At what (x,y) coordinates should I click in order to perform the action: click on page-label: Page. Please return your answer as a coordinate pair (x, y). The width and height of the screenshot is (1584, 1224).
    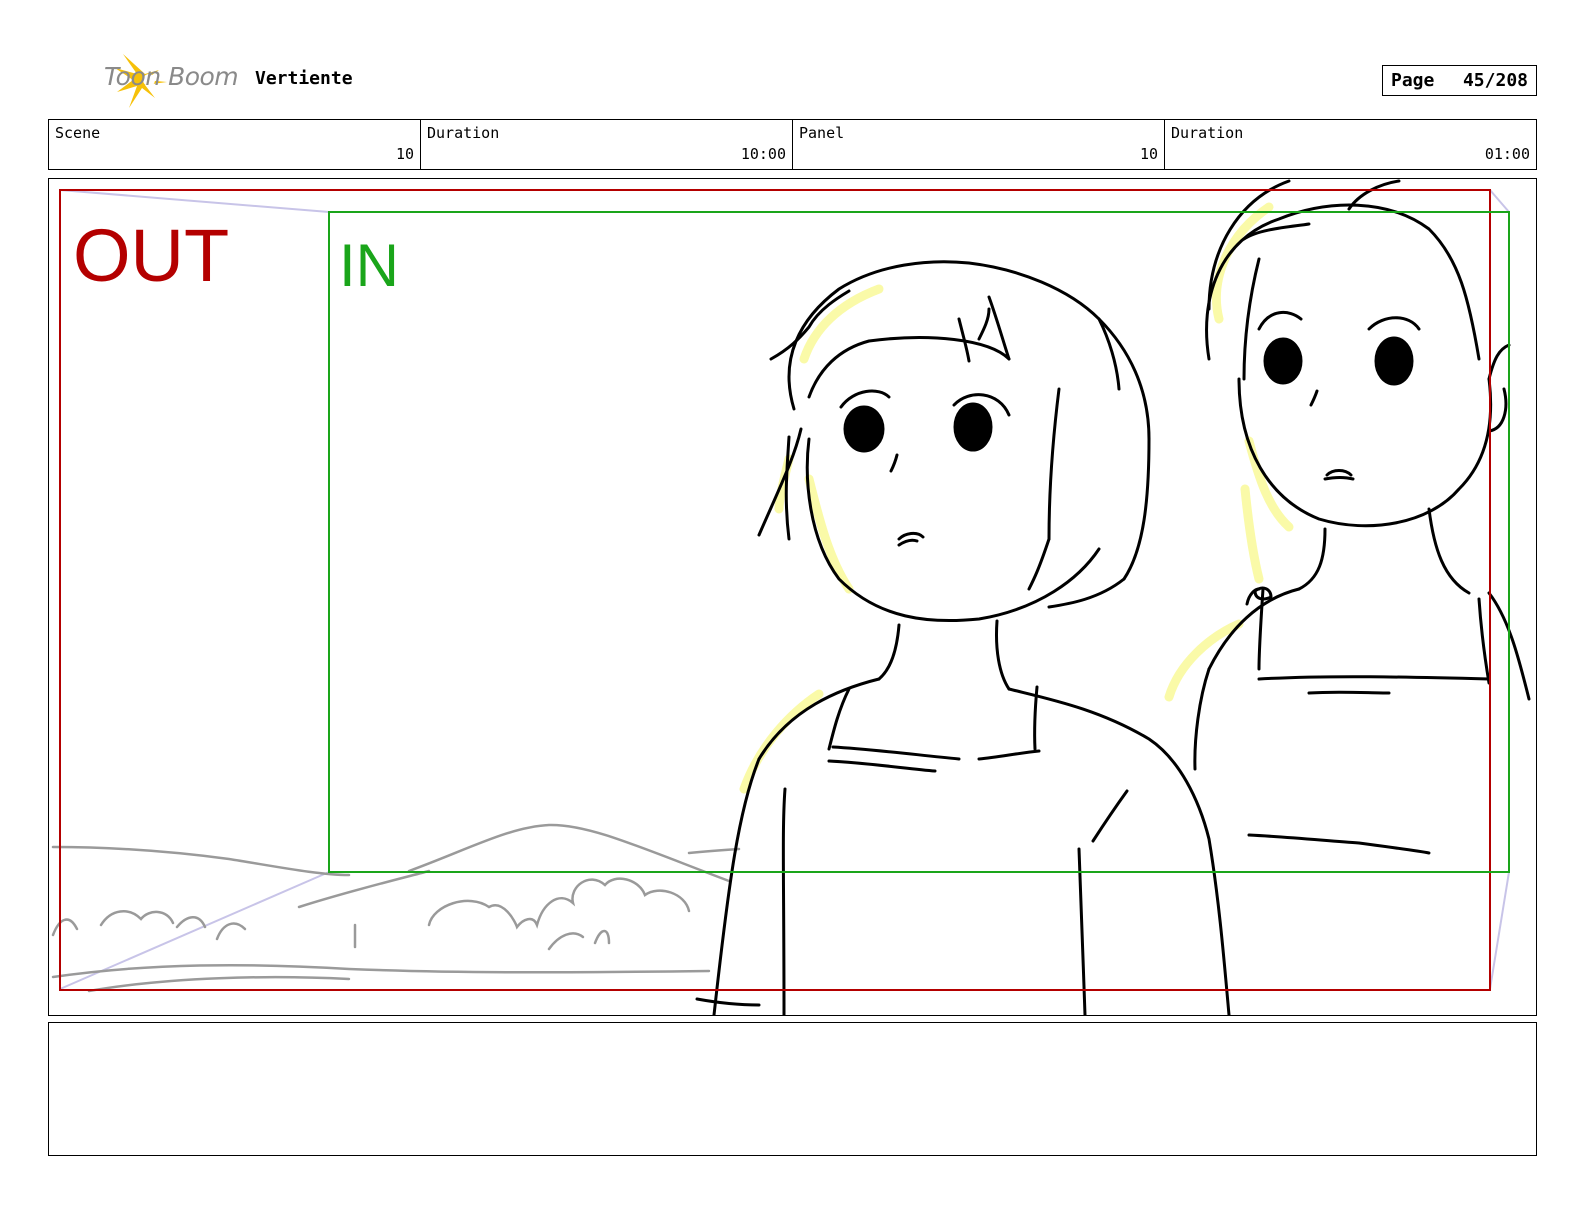
    Looking at the image, I should click on (1413, 80).